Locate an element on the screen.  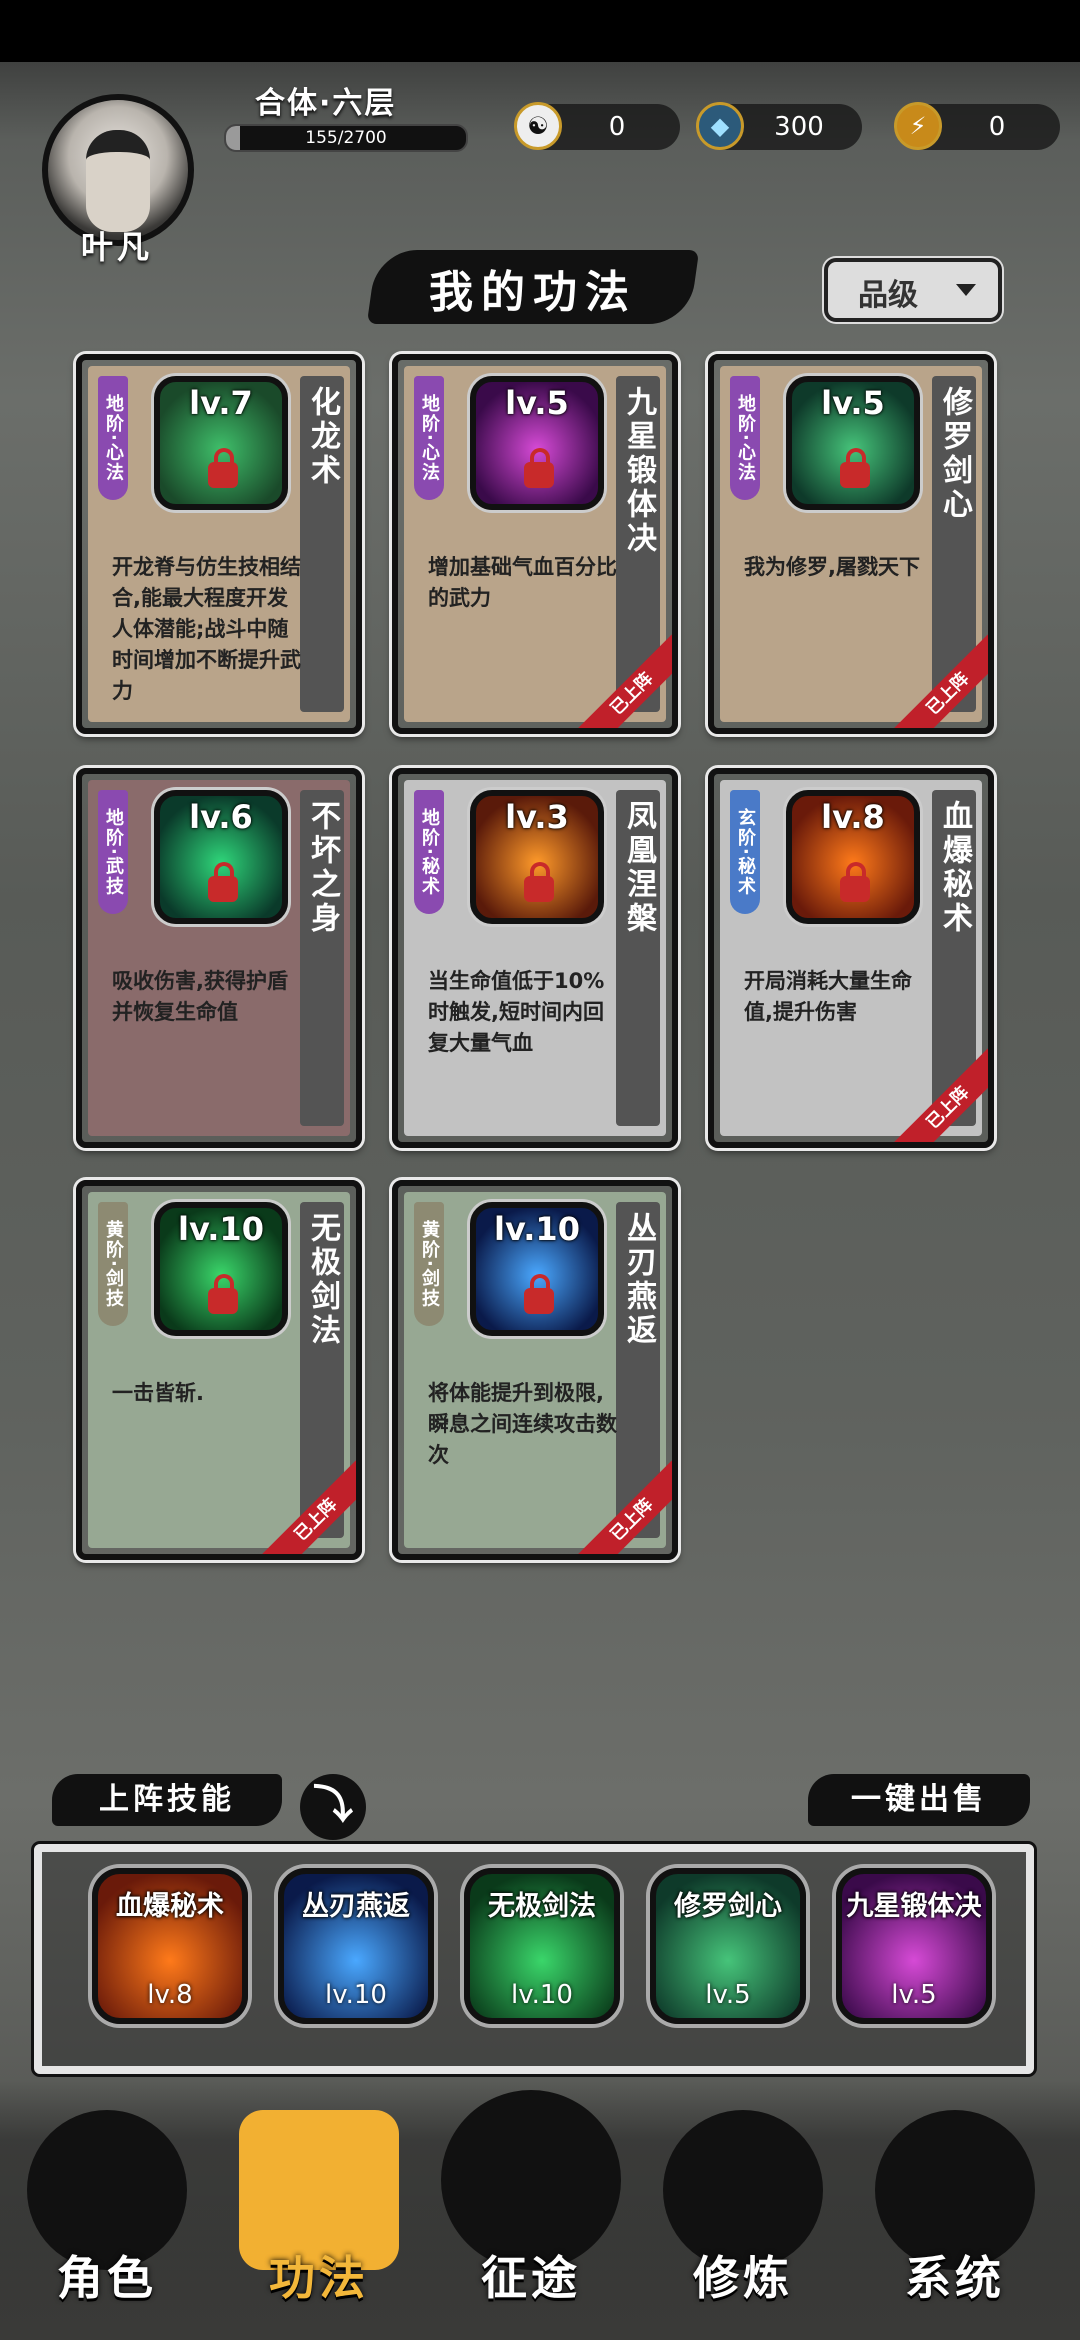
lineup-slot: 九星锻体决 lv.5 is located at coordinates (914, 1946).